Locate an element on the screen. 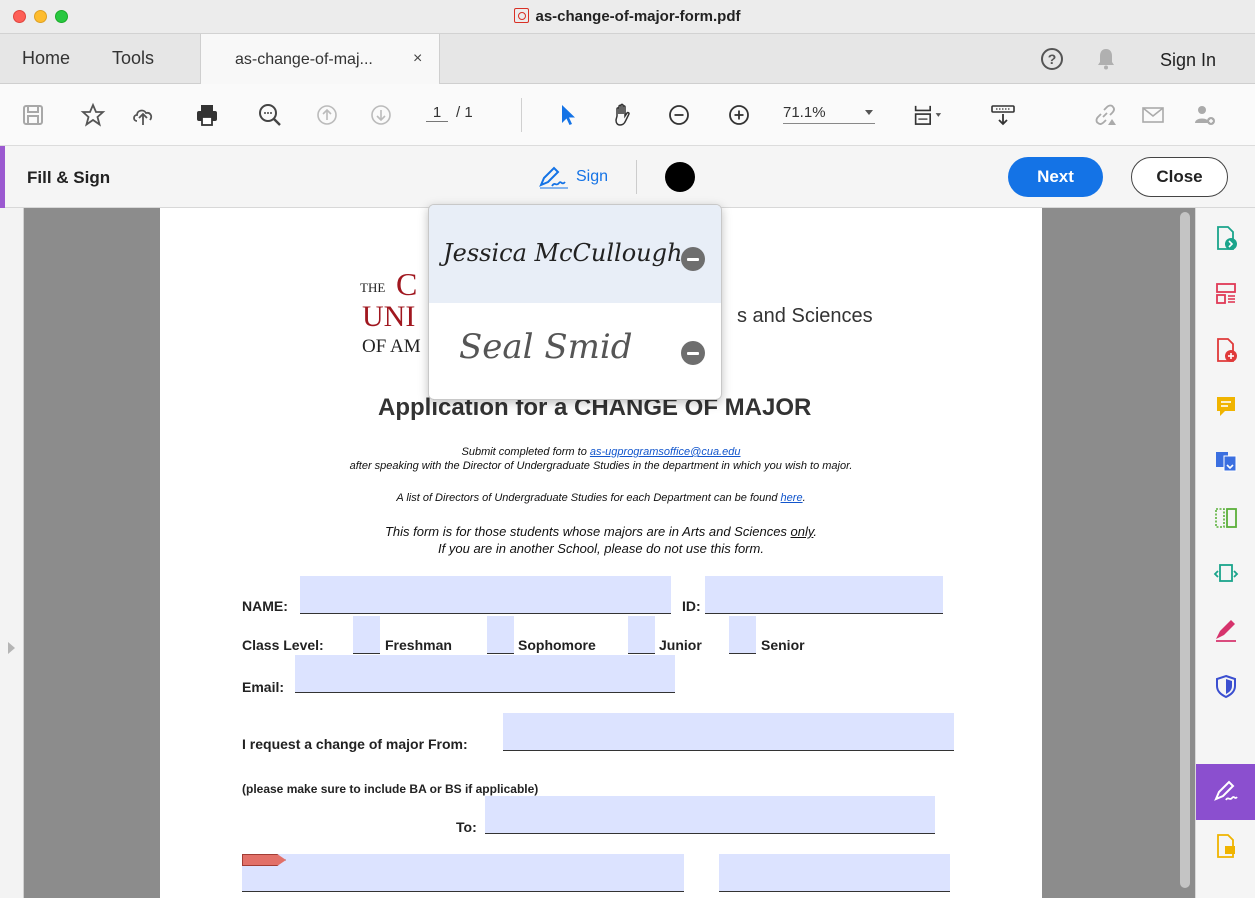  more-tools is located at coordinates (1225, 846).